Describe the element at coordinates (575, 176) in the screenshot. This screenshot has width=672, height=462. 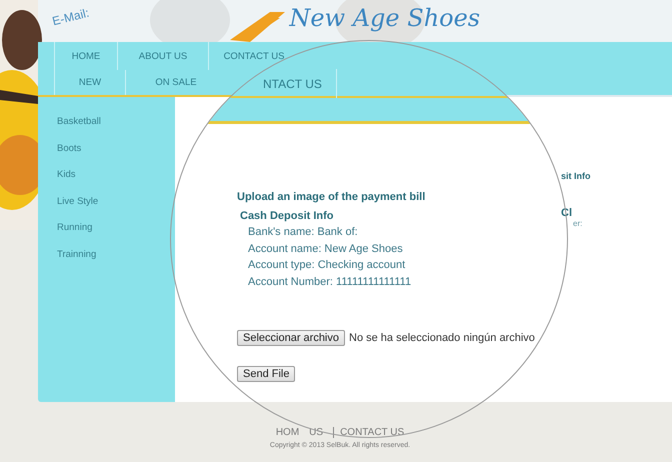
I see `section-heading: sit Info` at that location.